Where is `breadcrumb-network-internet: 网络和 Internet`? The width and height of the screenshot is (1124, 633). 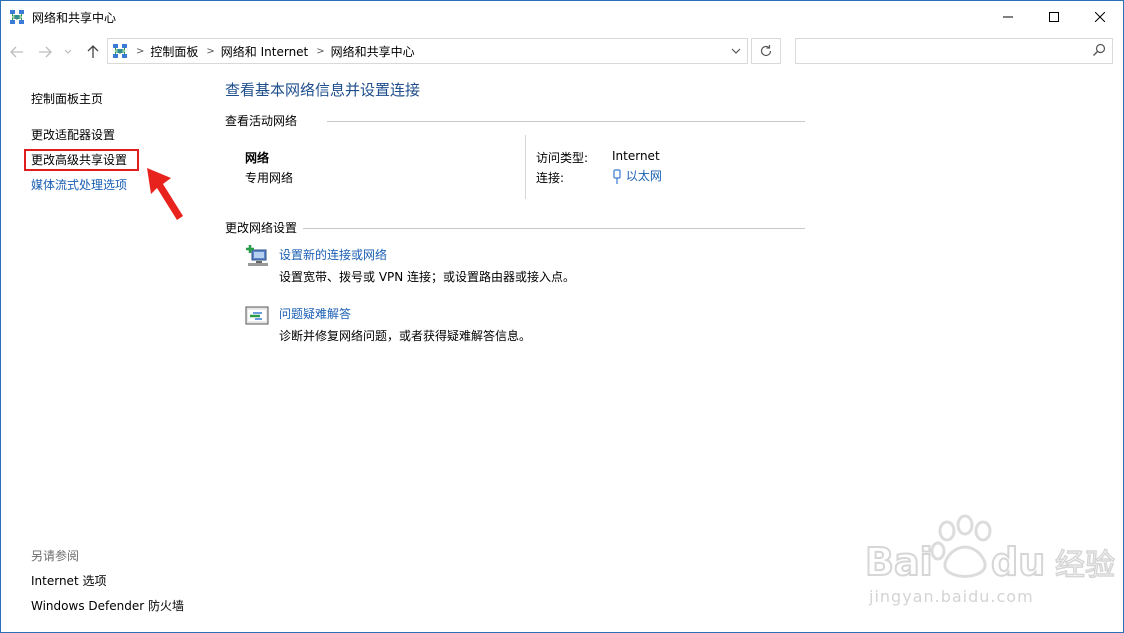 breadcrumb-network-internet: 网络和 Internet is located at coordinates (264, 51).